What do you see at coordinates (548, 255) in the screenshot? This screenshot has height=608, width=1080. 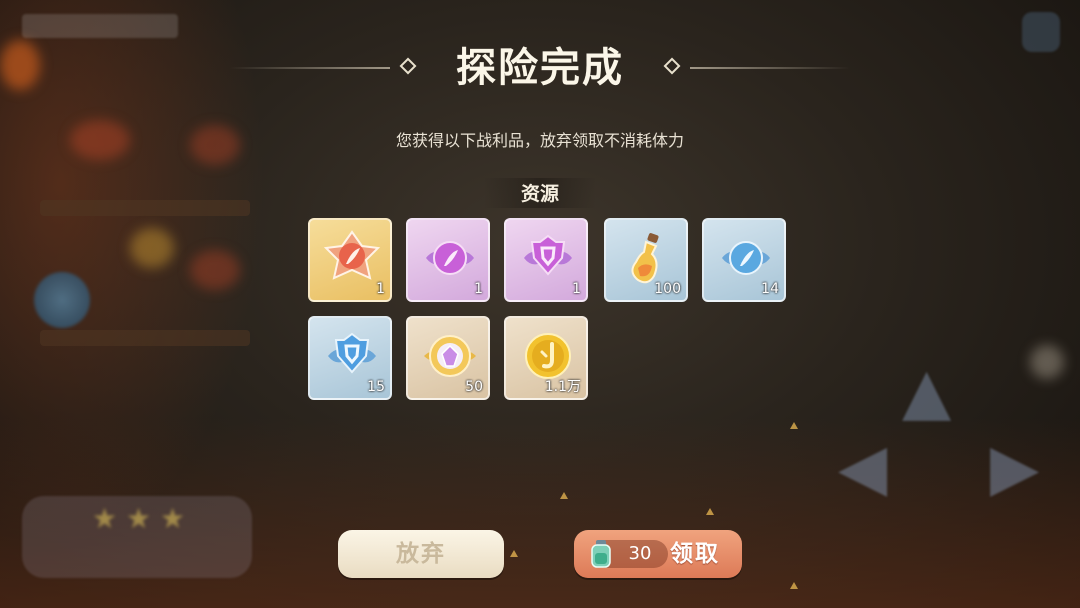 I see `purple-shield-crystal-icon` at bounding box center [548, 255].